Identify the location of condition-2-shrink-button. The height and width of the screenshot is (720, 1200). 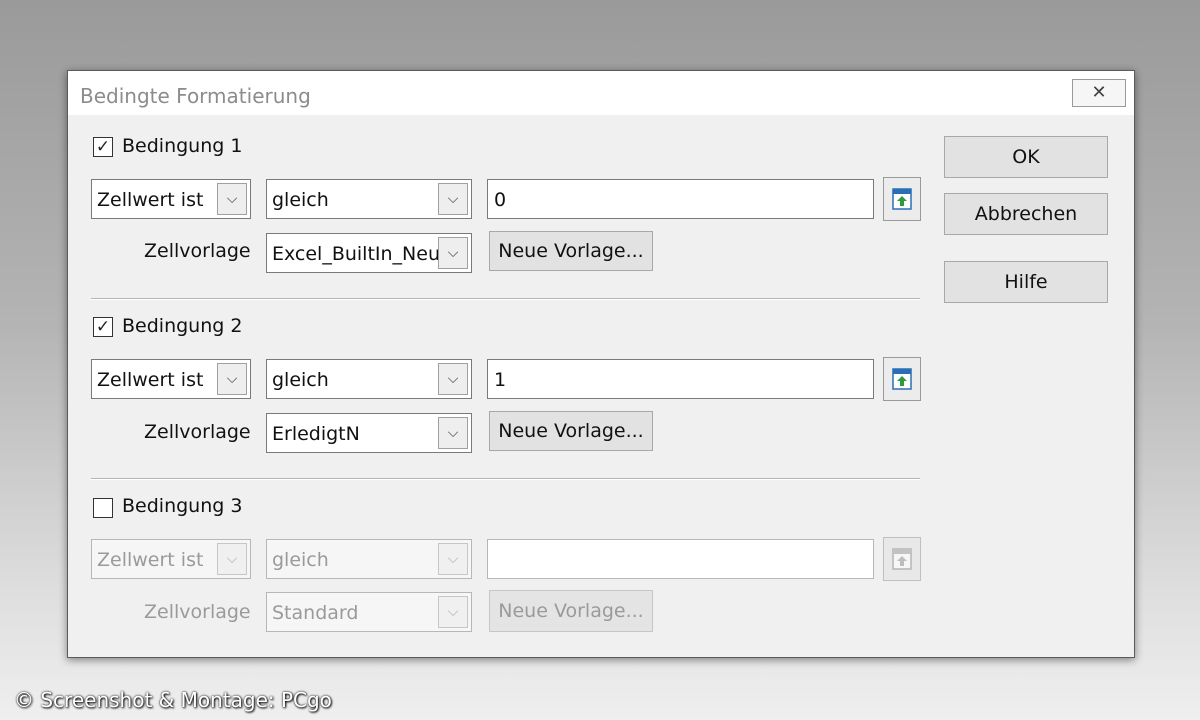
(902, 379).